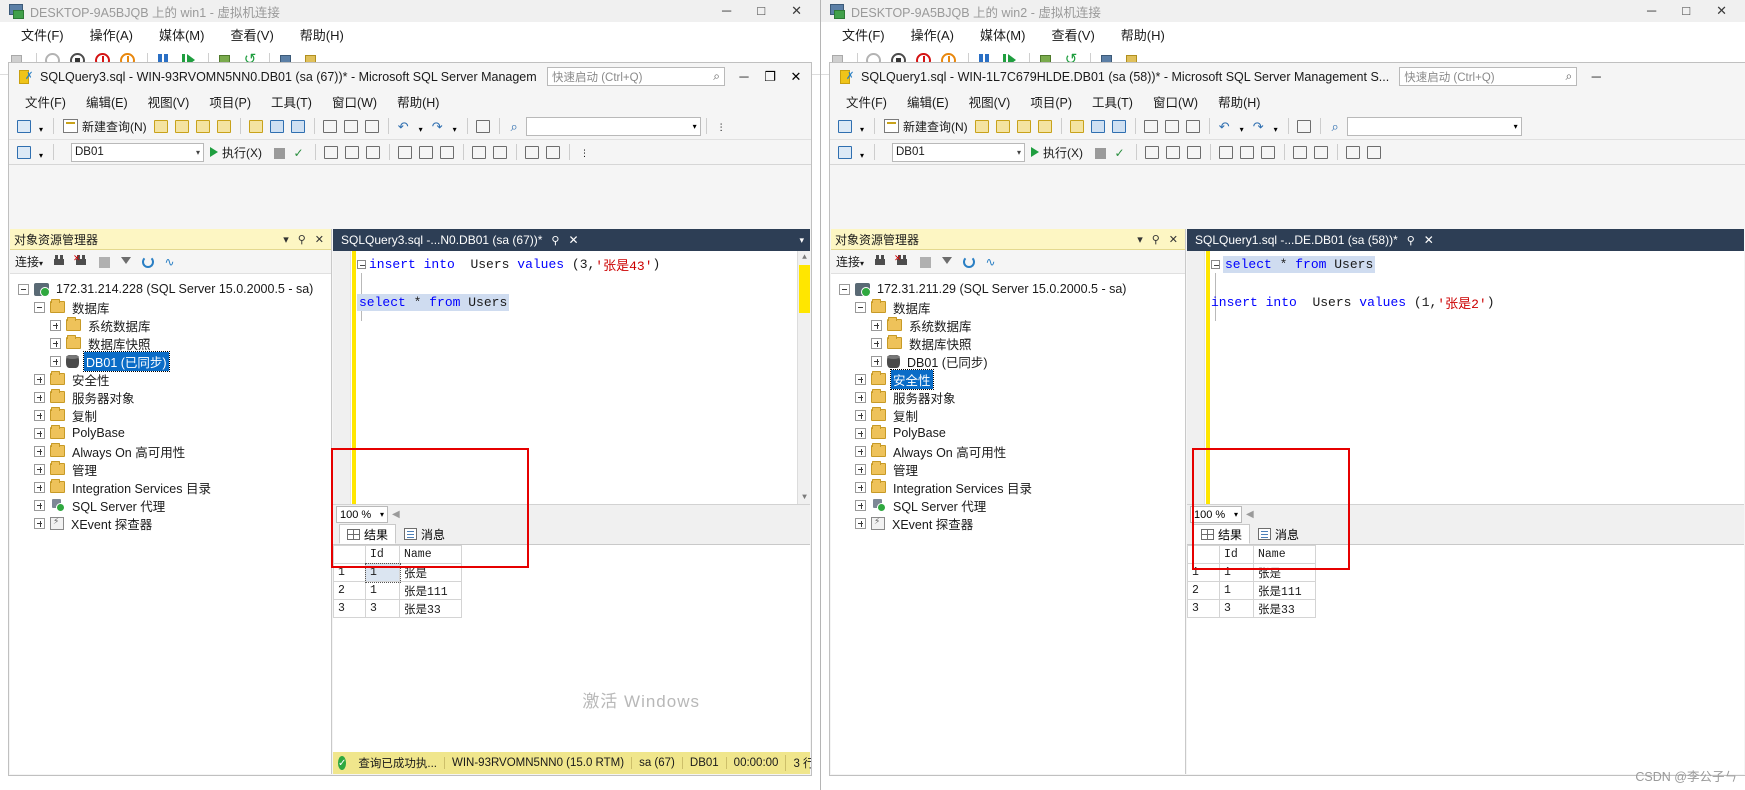  What do you see at coordinates (584, 152) in the screenshot?
I see `toolbar-overflow2-icon: ⋮` at bounding box center [584, 152].